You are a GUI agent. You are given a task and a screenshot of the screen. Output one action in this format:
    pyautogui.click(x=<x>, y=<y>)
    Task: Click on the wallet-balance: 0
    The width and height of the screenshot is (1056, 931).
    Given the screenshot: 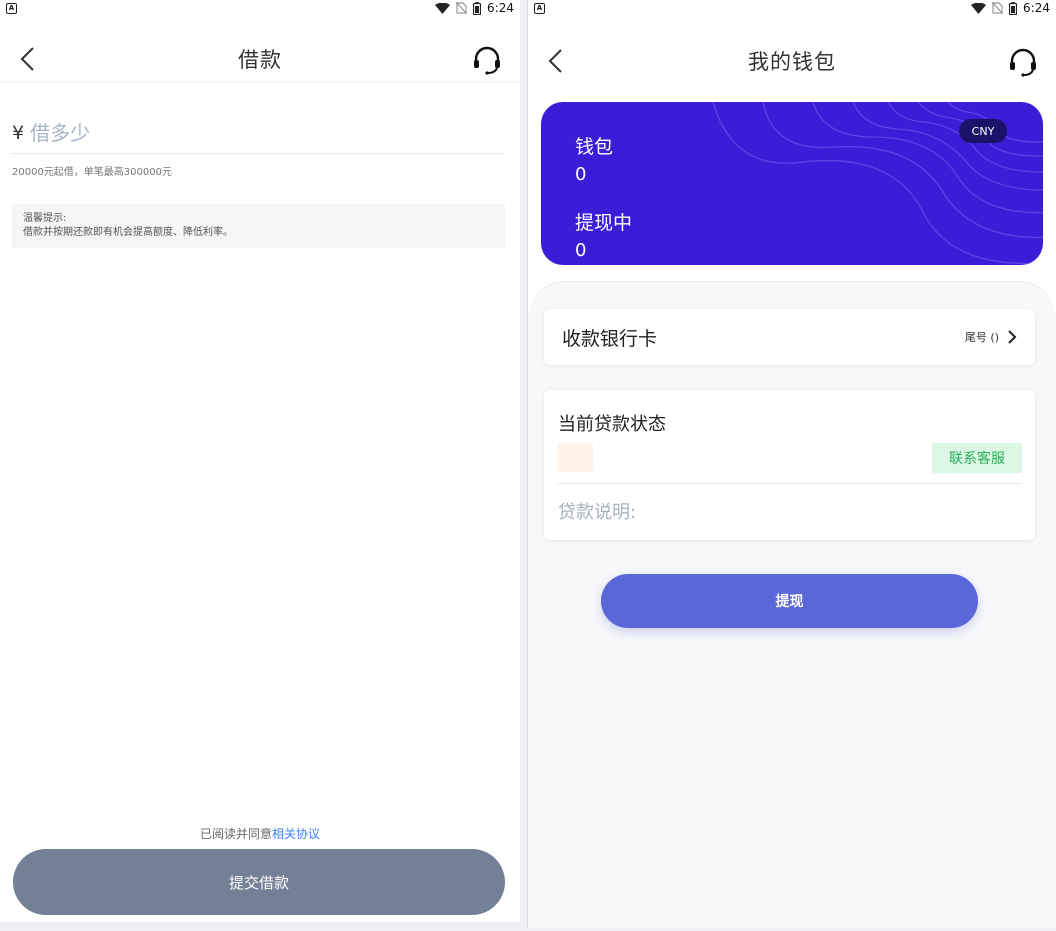 What is the action you would take?
    pyautogui.click(x=581, y=174)
    